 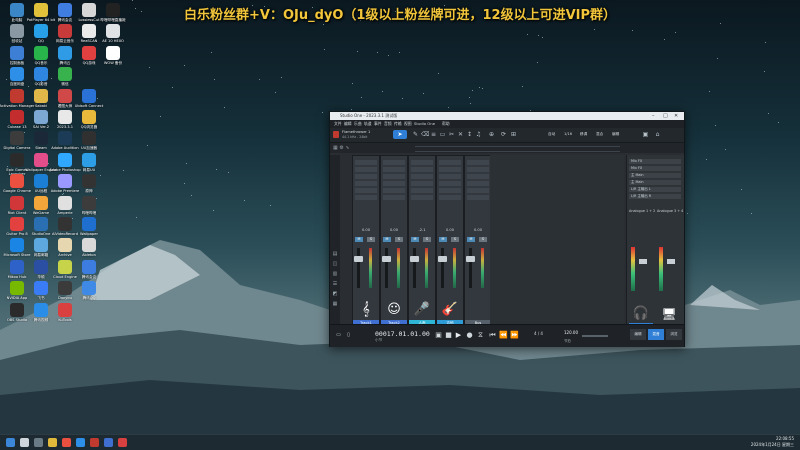 I want to click on split-tool-icon: ✂, so click(x=451, y=134).